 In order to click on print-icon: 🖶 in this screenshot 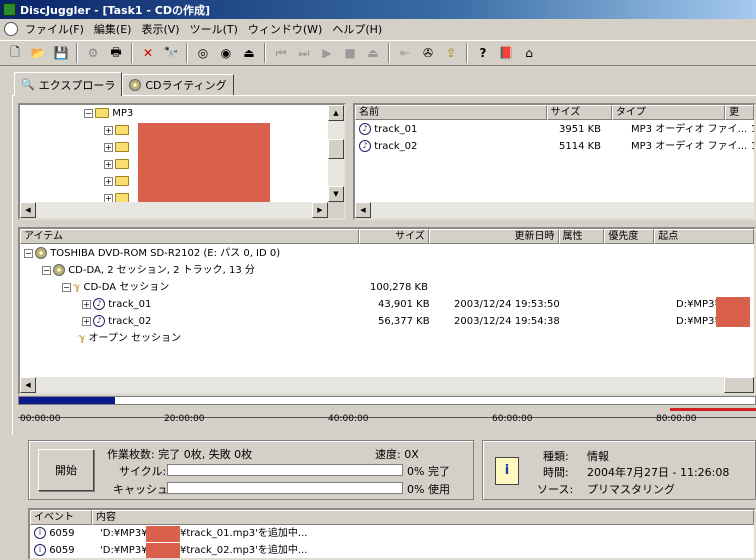, I will do `click(116, 53)`.